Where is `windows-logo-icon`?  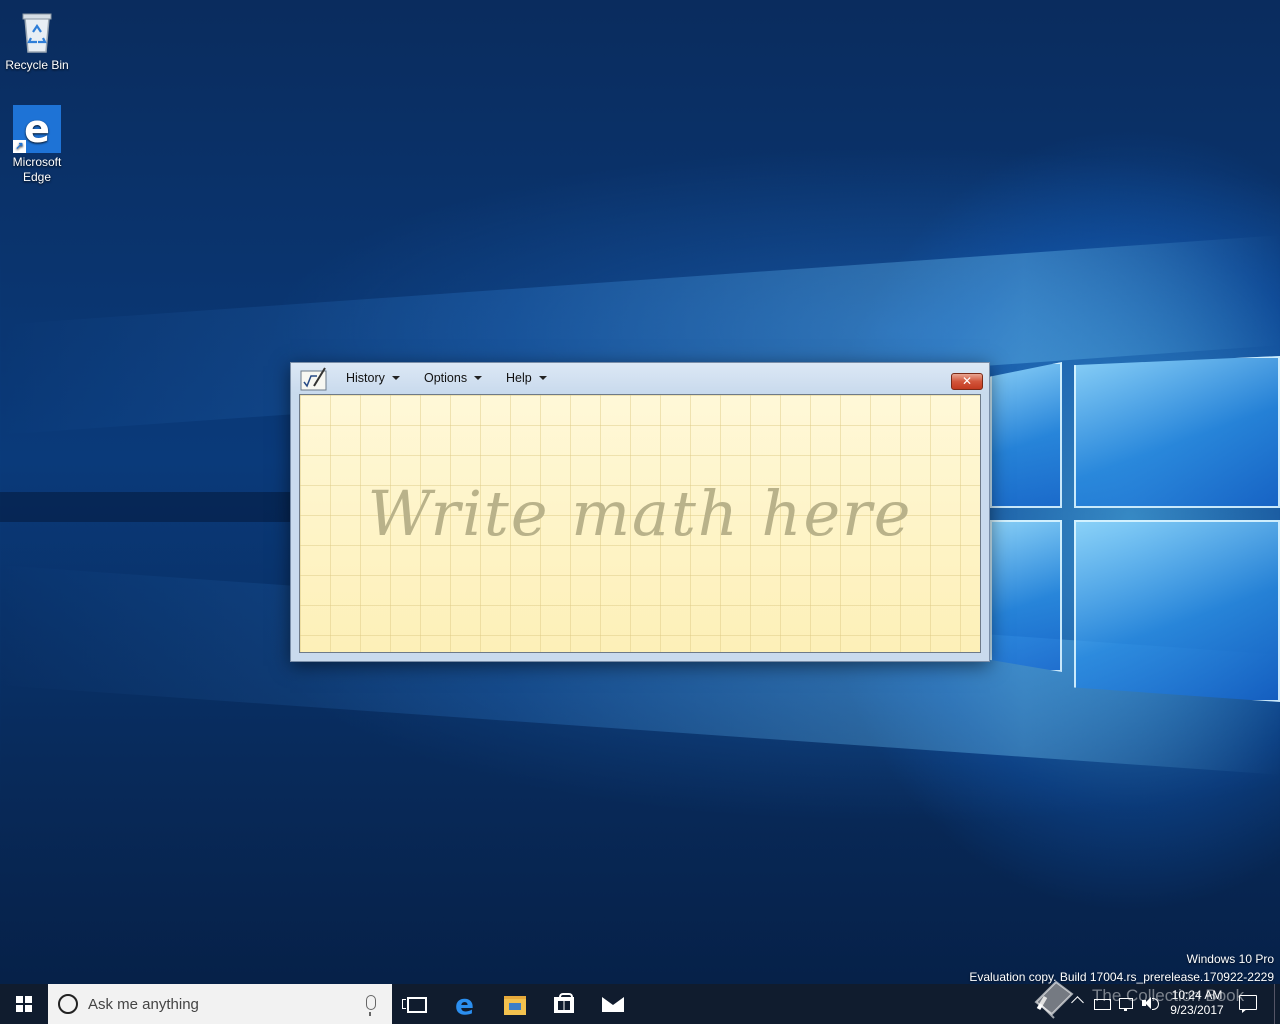
windows-logo-icon is located at coordinates (24, 1004).